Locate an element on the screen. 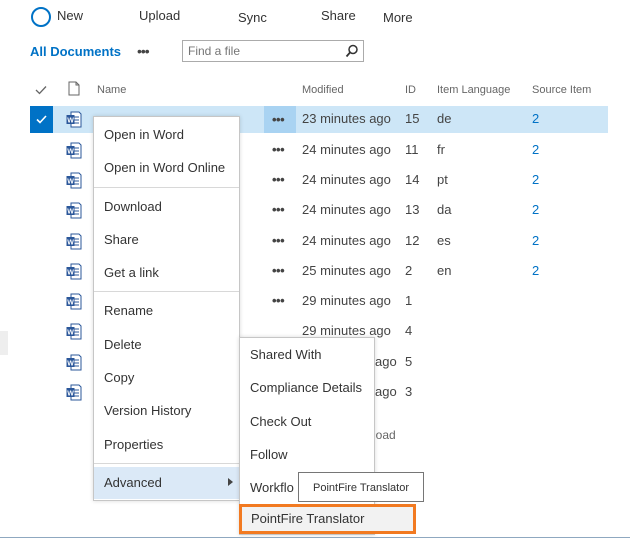  cell-id: 3 is located at coordinates (409, 391).